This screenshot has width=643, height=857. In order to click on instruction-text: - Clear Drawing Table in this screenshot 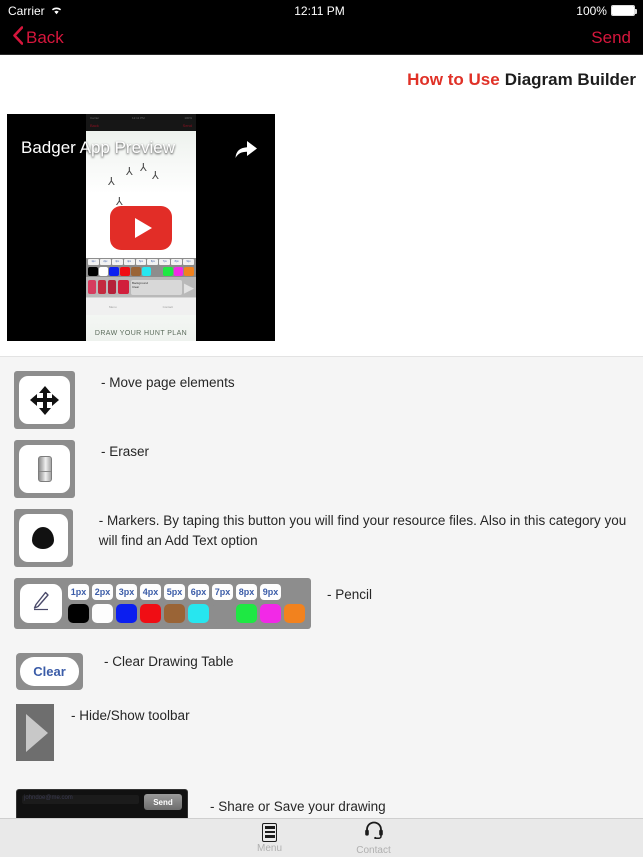, I will do `click(169, 661)`.